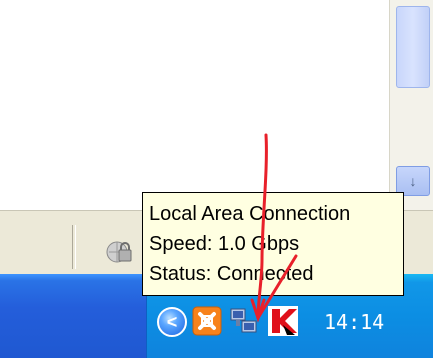  I want to click on chevron-down-icon: ↓, so click(413, 181).